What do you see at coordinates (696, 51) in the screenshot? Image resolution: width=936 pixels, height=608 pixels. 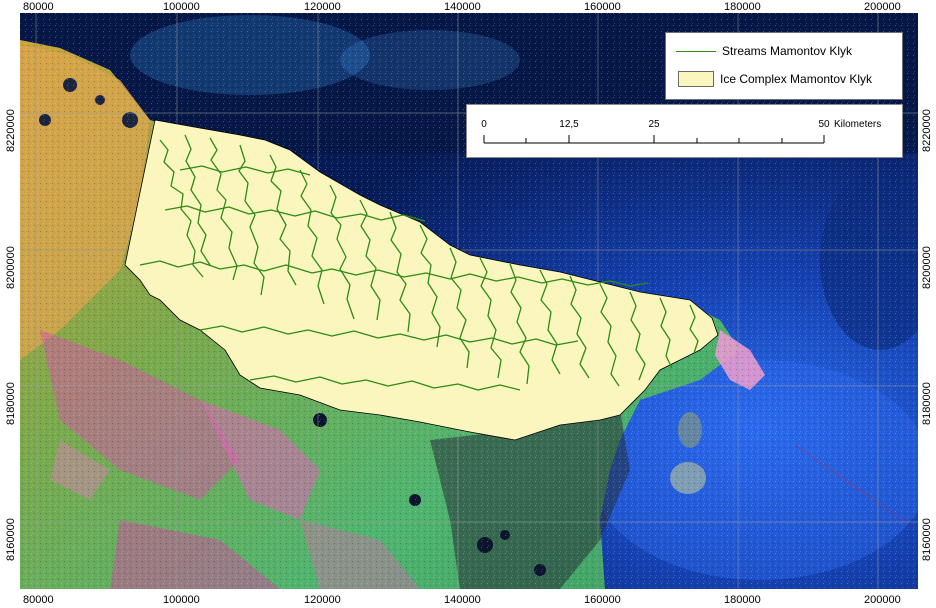 I see `stream-line-symbol` at bounding box center [696, 51].